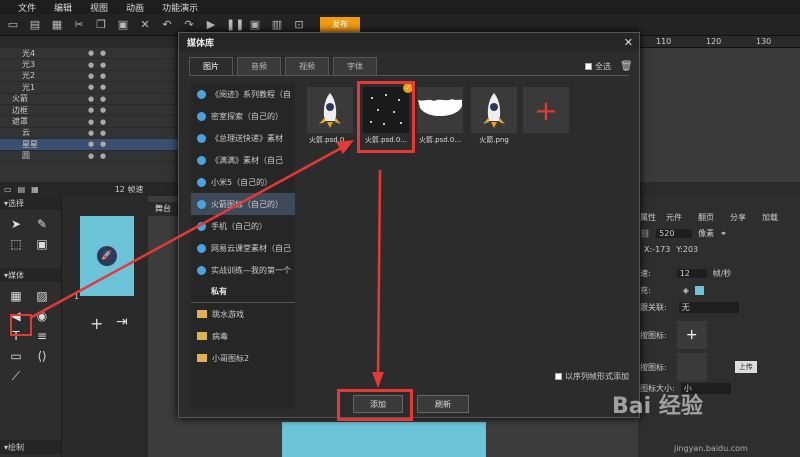  Describe the element at coordinates (145, 24) in the screenshot. I see `delete-icon: ✕` at that location.